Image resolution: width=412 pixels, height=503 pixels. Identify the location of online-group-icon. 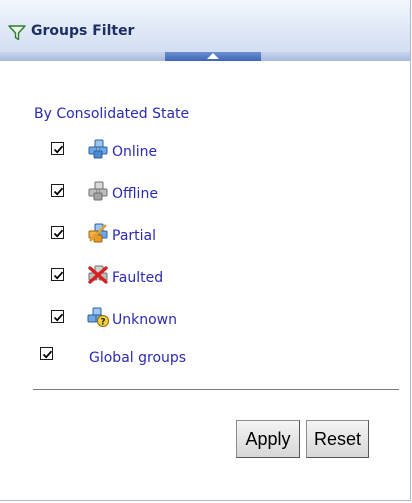
(98, 149).